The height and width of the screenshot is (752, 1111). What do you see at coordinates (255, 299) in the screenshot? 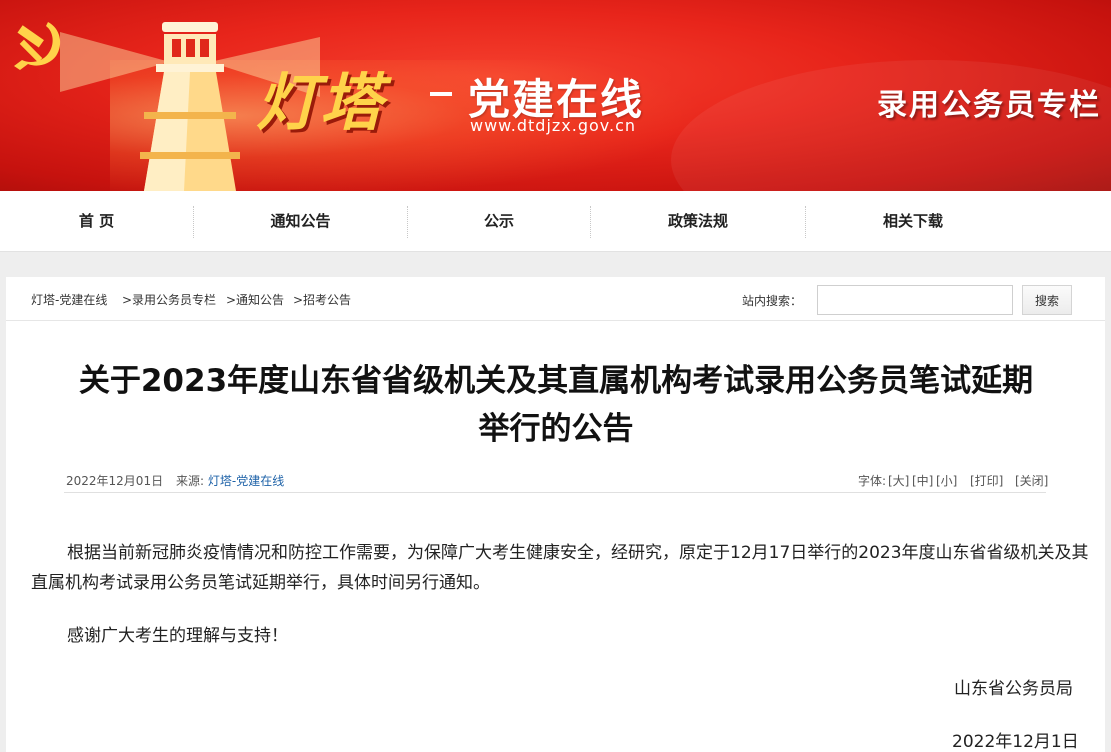
I see `breadcrumb-item-notices: >通知公告` at bounding box center [255, 299].